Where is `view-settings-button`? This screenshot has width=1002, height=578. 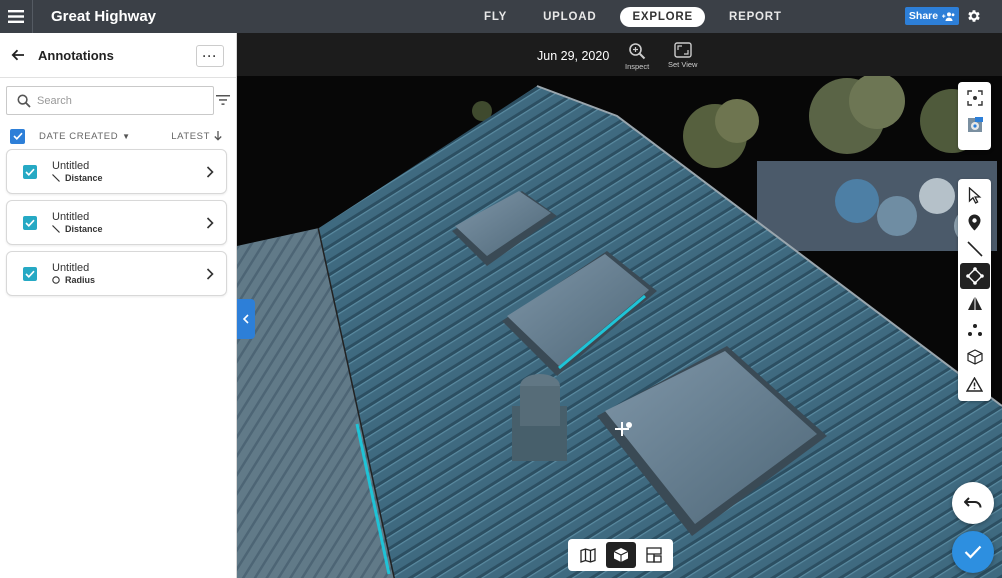
view-settings-button is located at coordinates (975, 125).